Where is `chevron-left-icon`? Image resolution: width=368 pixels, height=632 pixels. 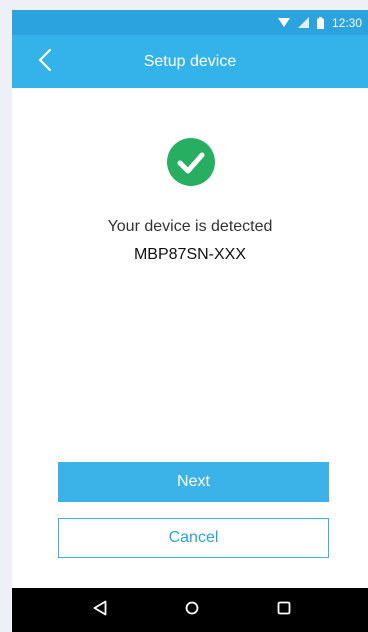 chevron-left-icon is located at coordinates (45, 62).